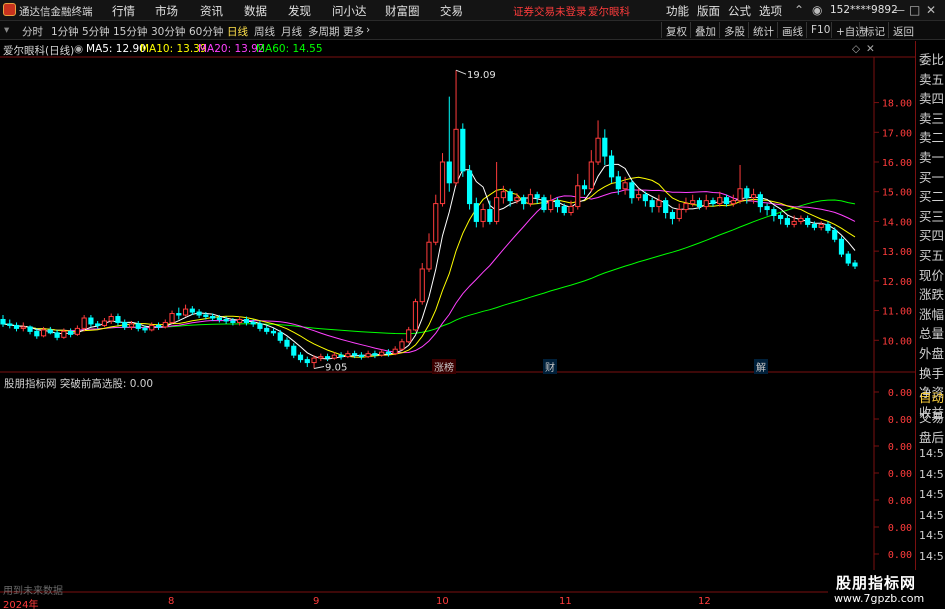  I want to click on indicator-tick-label: 0.00, so click(900, 474).